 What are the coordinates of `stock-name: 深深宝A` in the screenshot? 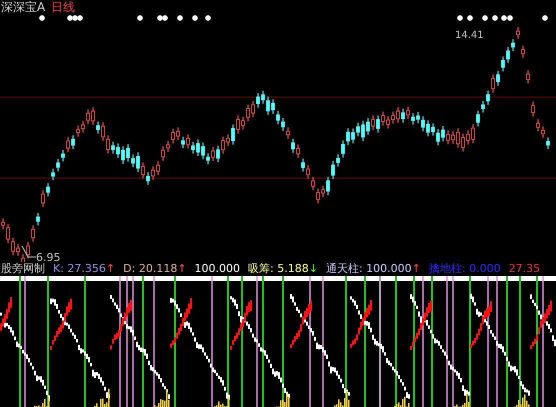 It's located at (23, 7).